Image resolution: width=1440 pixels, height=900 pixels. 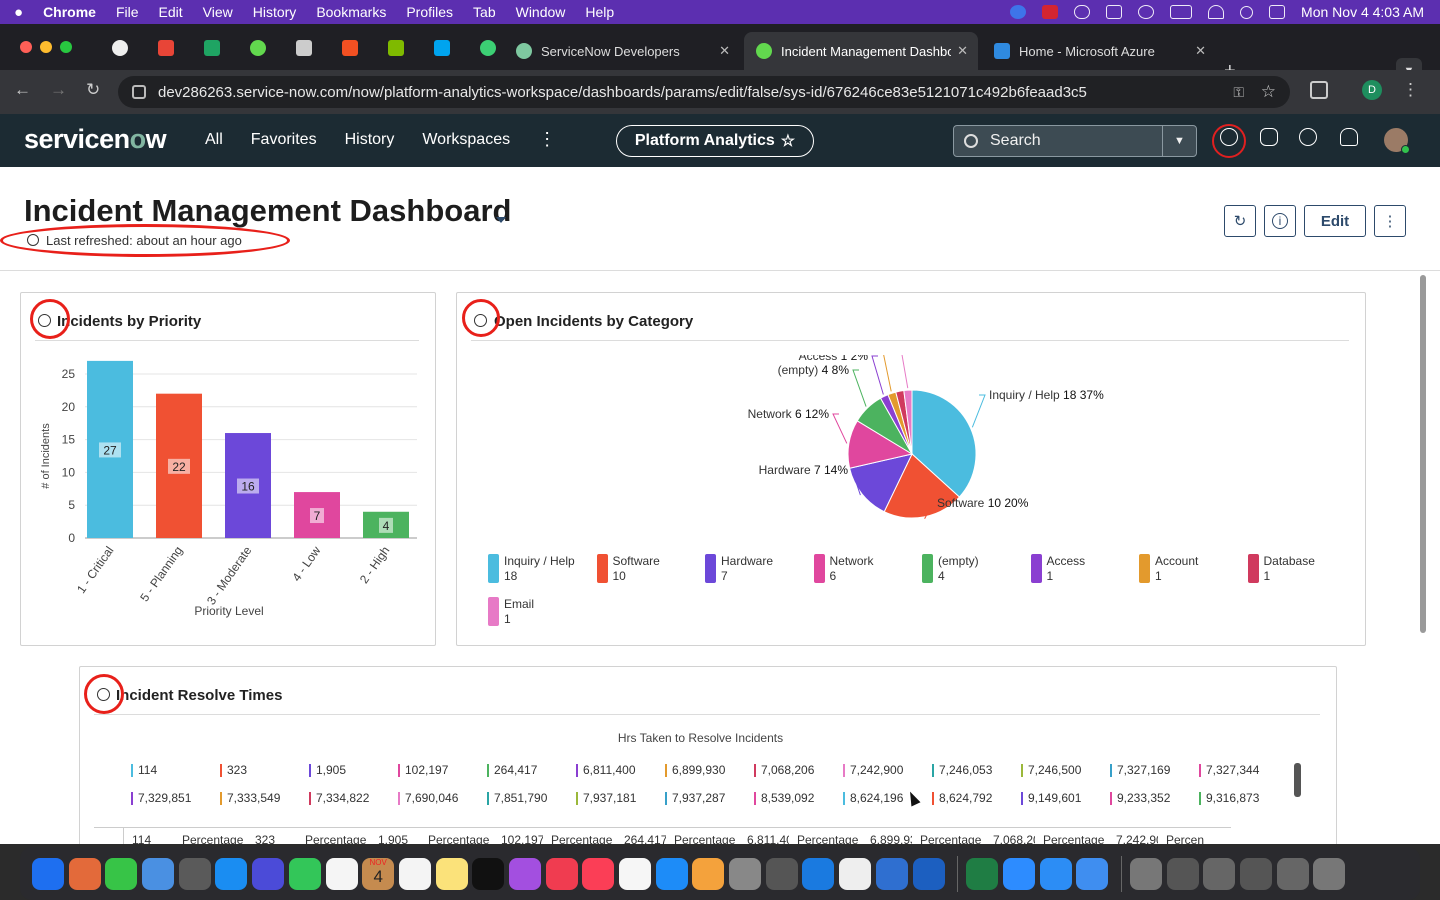 I want to click on search-scope-dropdown: ▼, so click(x=1179, y=141).